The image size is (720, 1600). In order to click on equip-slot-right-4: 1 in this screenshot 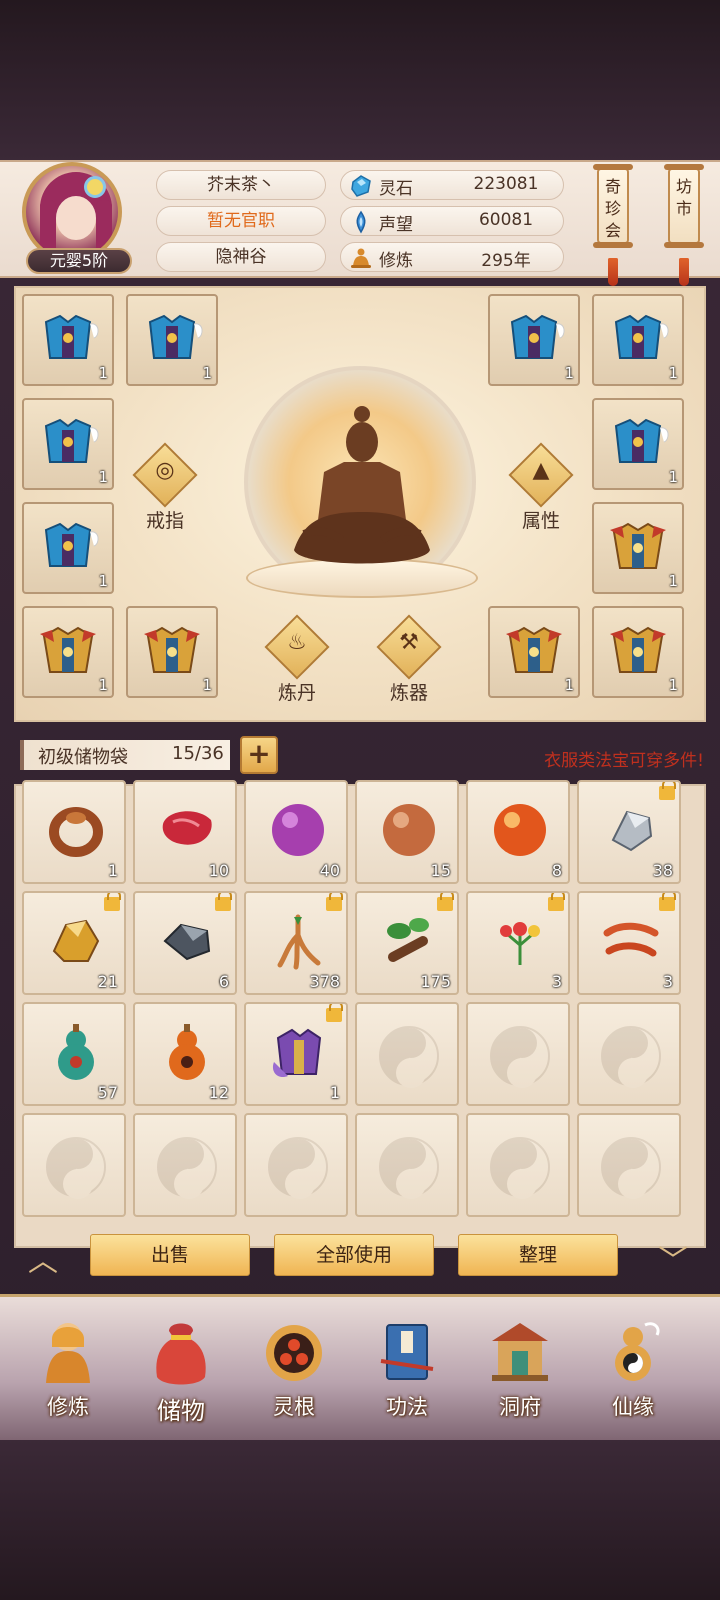, I will do `click(638, 548)`.